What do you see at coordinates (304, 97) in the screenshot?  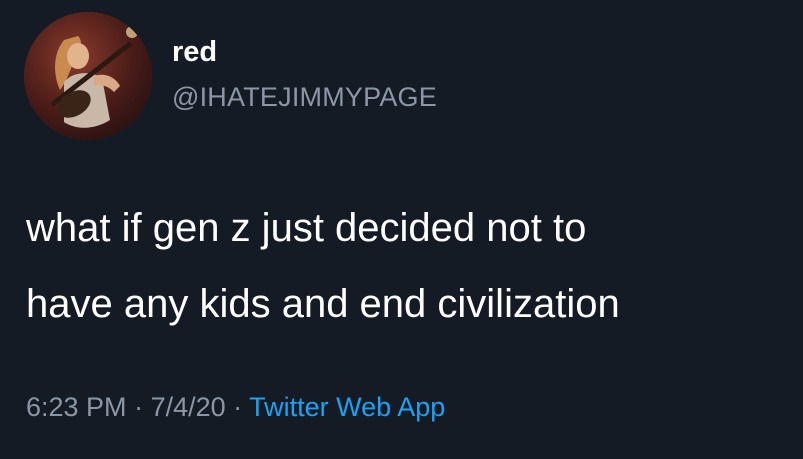 I see `user-handle: @IHATEJIMMYPAGE` at bounding box center [304, 97].